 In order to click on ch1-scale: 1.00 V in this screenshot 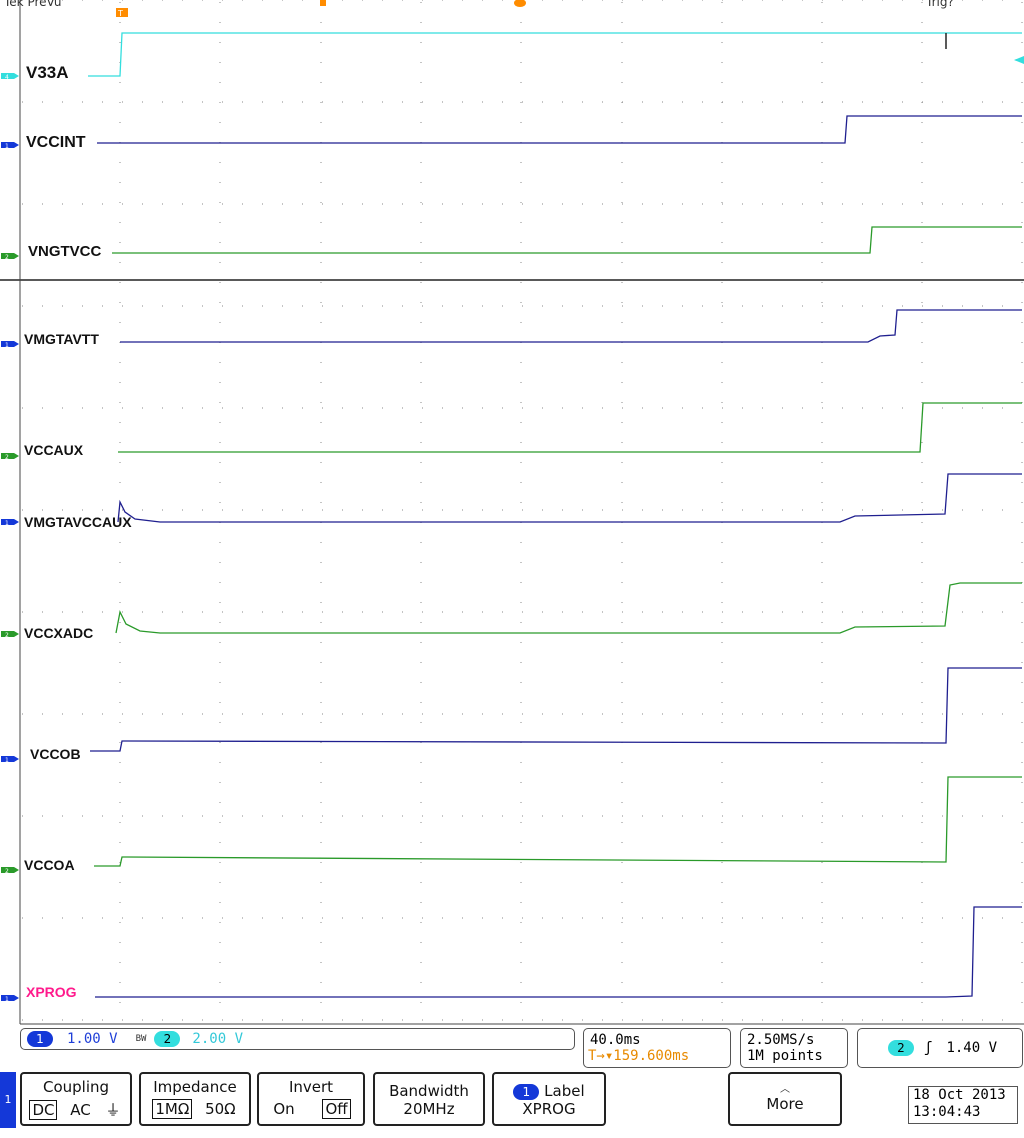, I will do `click(92, 1039)`.